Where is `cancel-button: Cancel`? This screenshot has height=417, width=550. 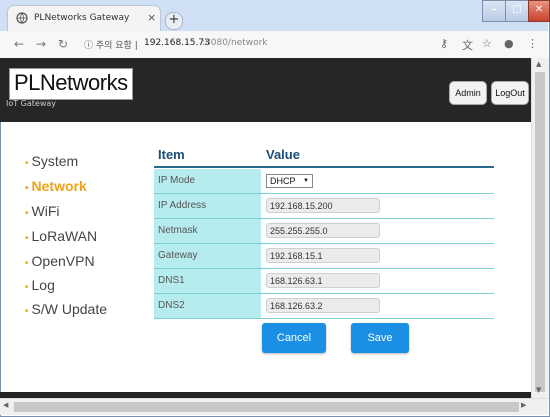 cancel-button: Cancel is located at coordinates (294, 338).